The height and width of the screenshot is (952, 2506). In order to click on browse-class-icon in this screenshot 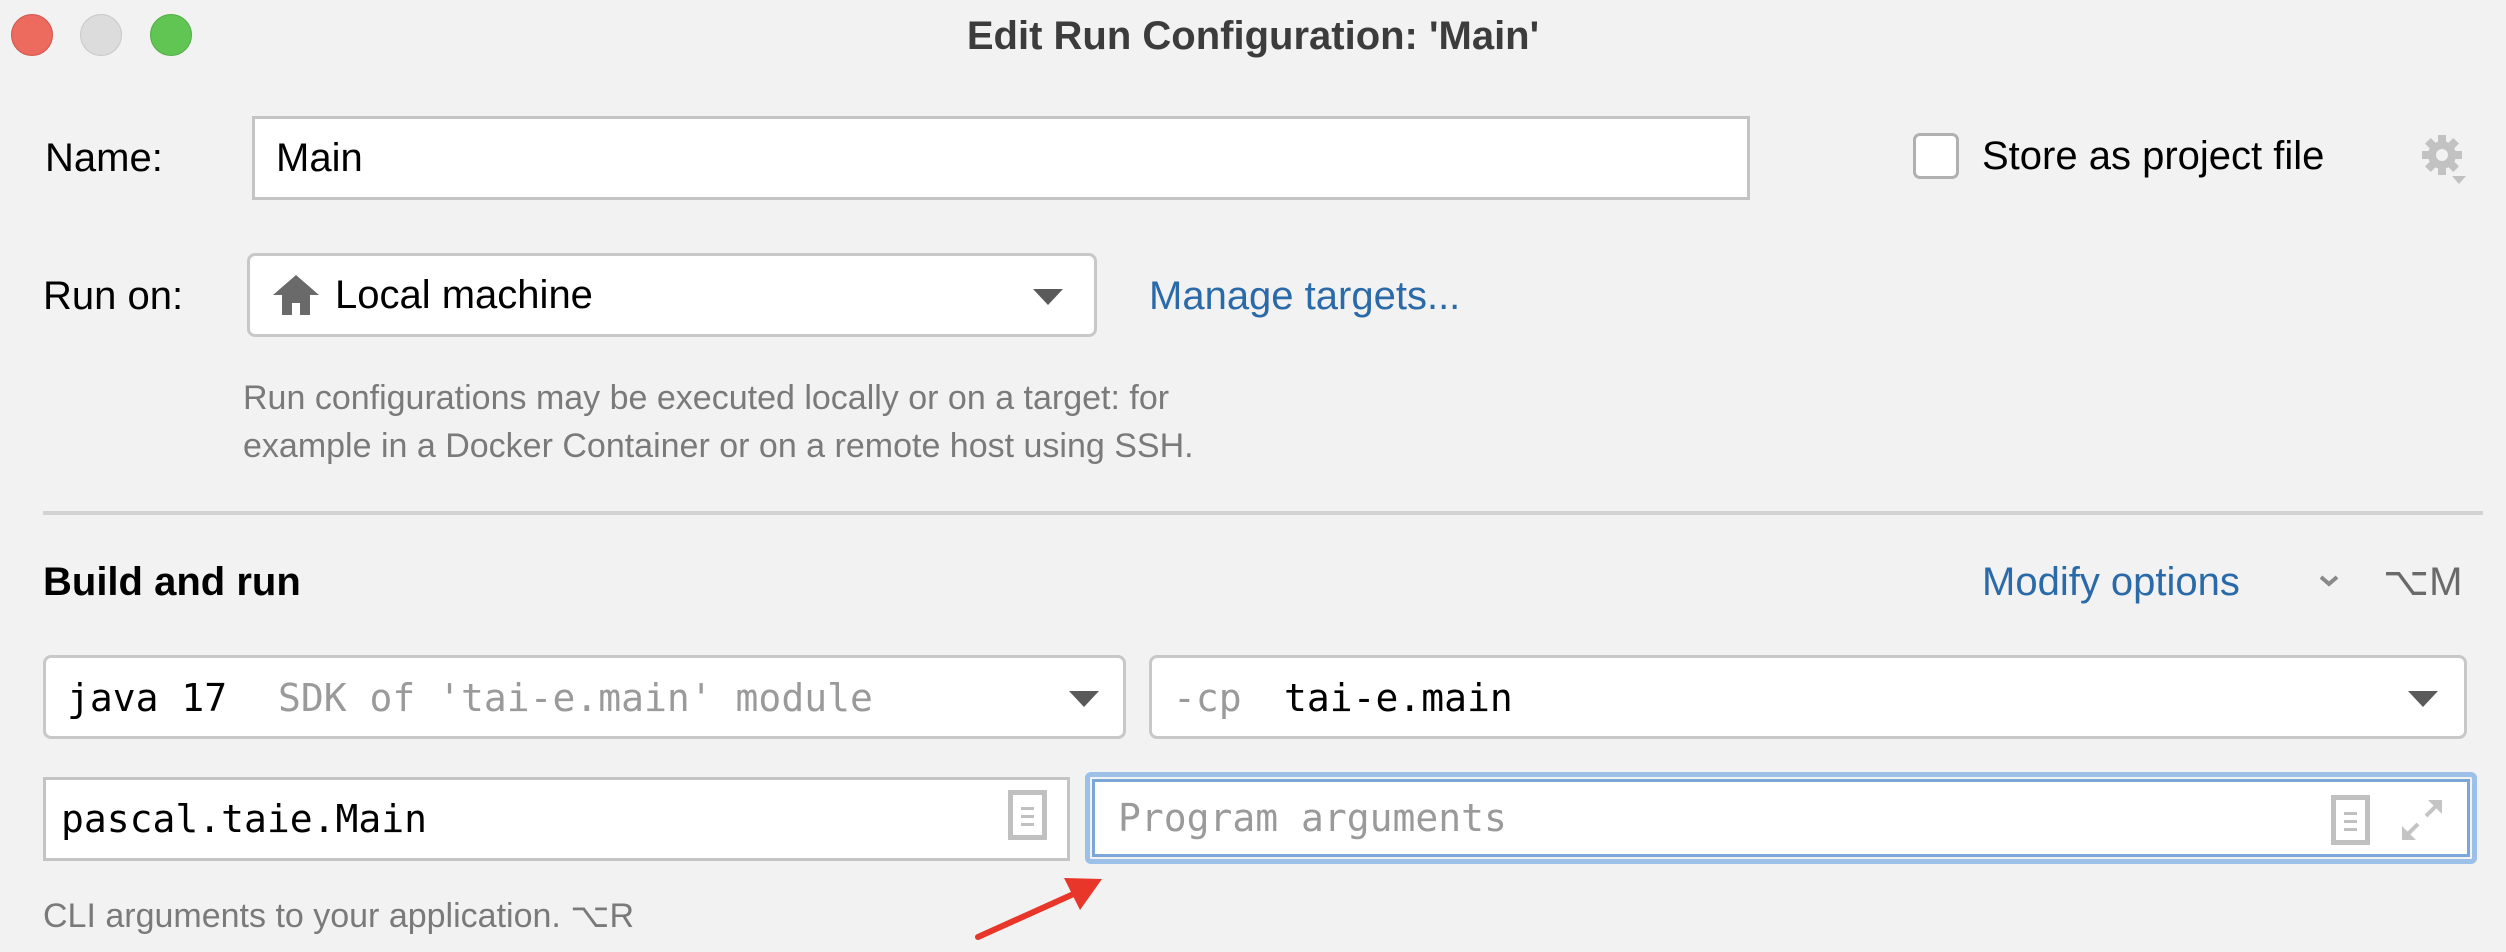, I will do `click(1027, 815)`.